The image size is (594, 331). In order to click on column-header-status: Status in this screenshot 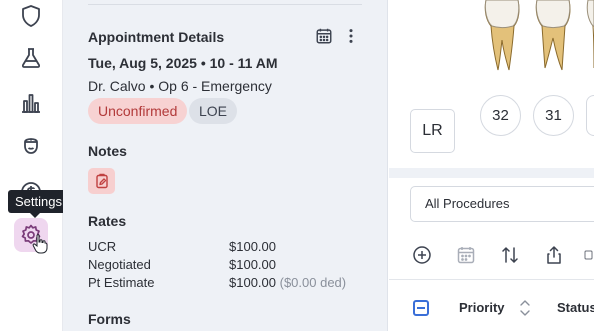, I will do `click(575, 307)`.